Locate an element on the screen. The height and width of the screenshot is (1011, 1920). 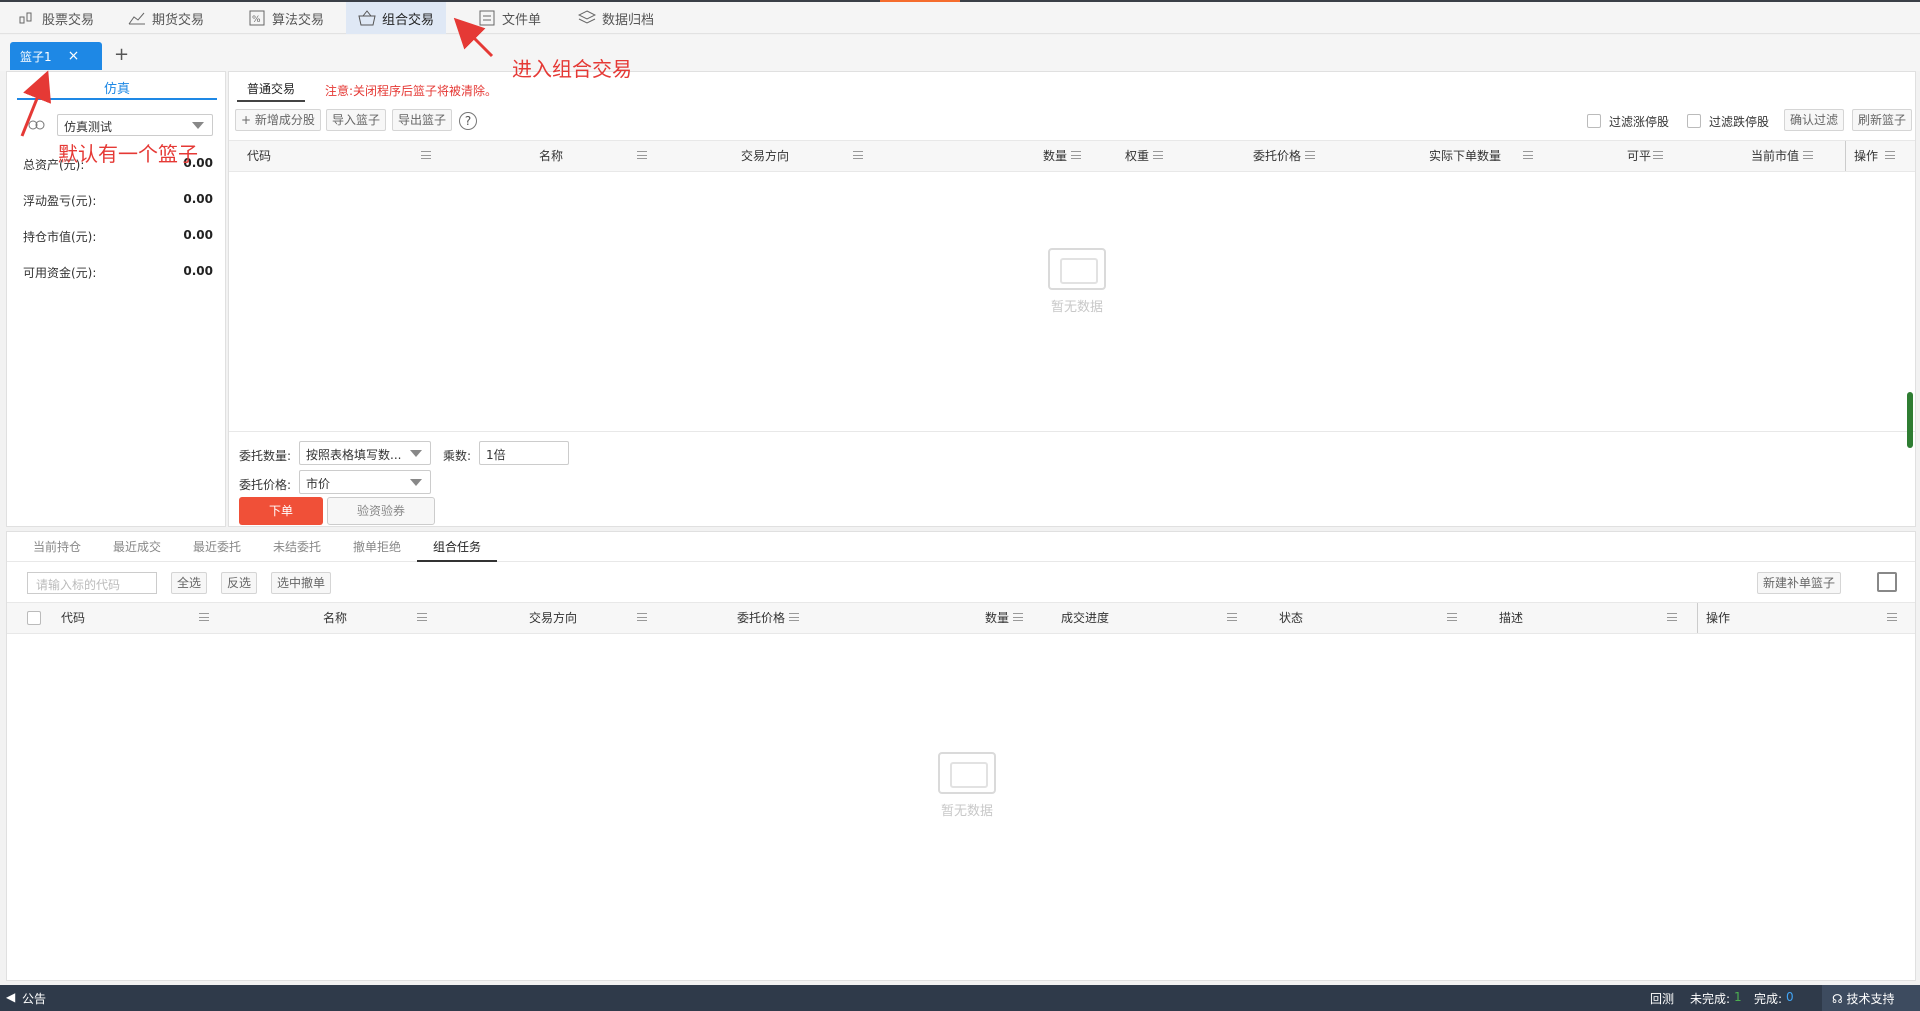
price-select: 市价 is located at coordinates (365, 482).